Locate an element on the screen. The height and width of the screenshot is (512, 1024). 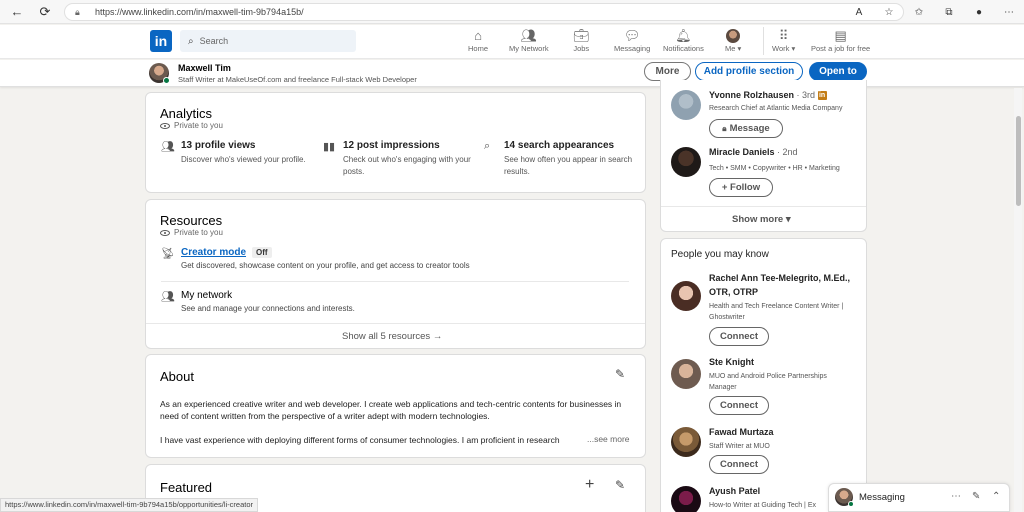
person-headline: Staff Writer at MUO is located at coordinates (739, 446).